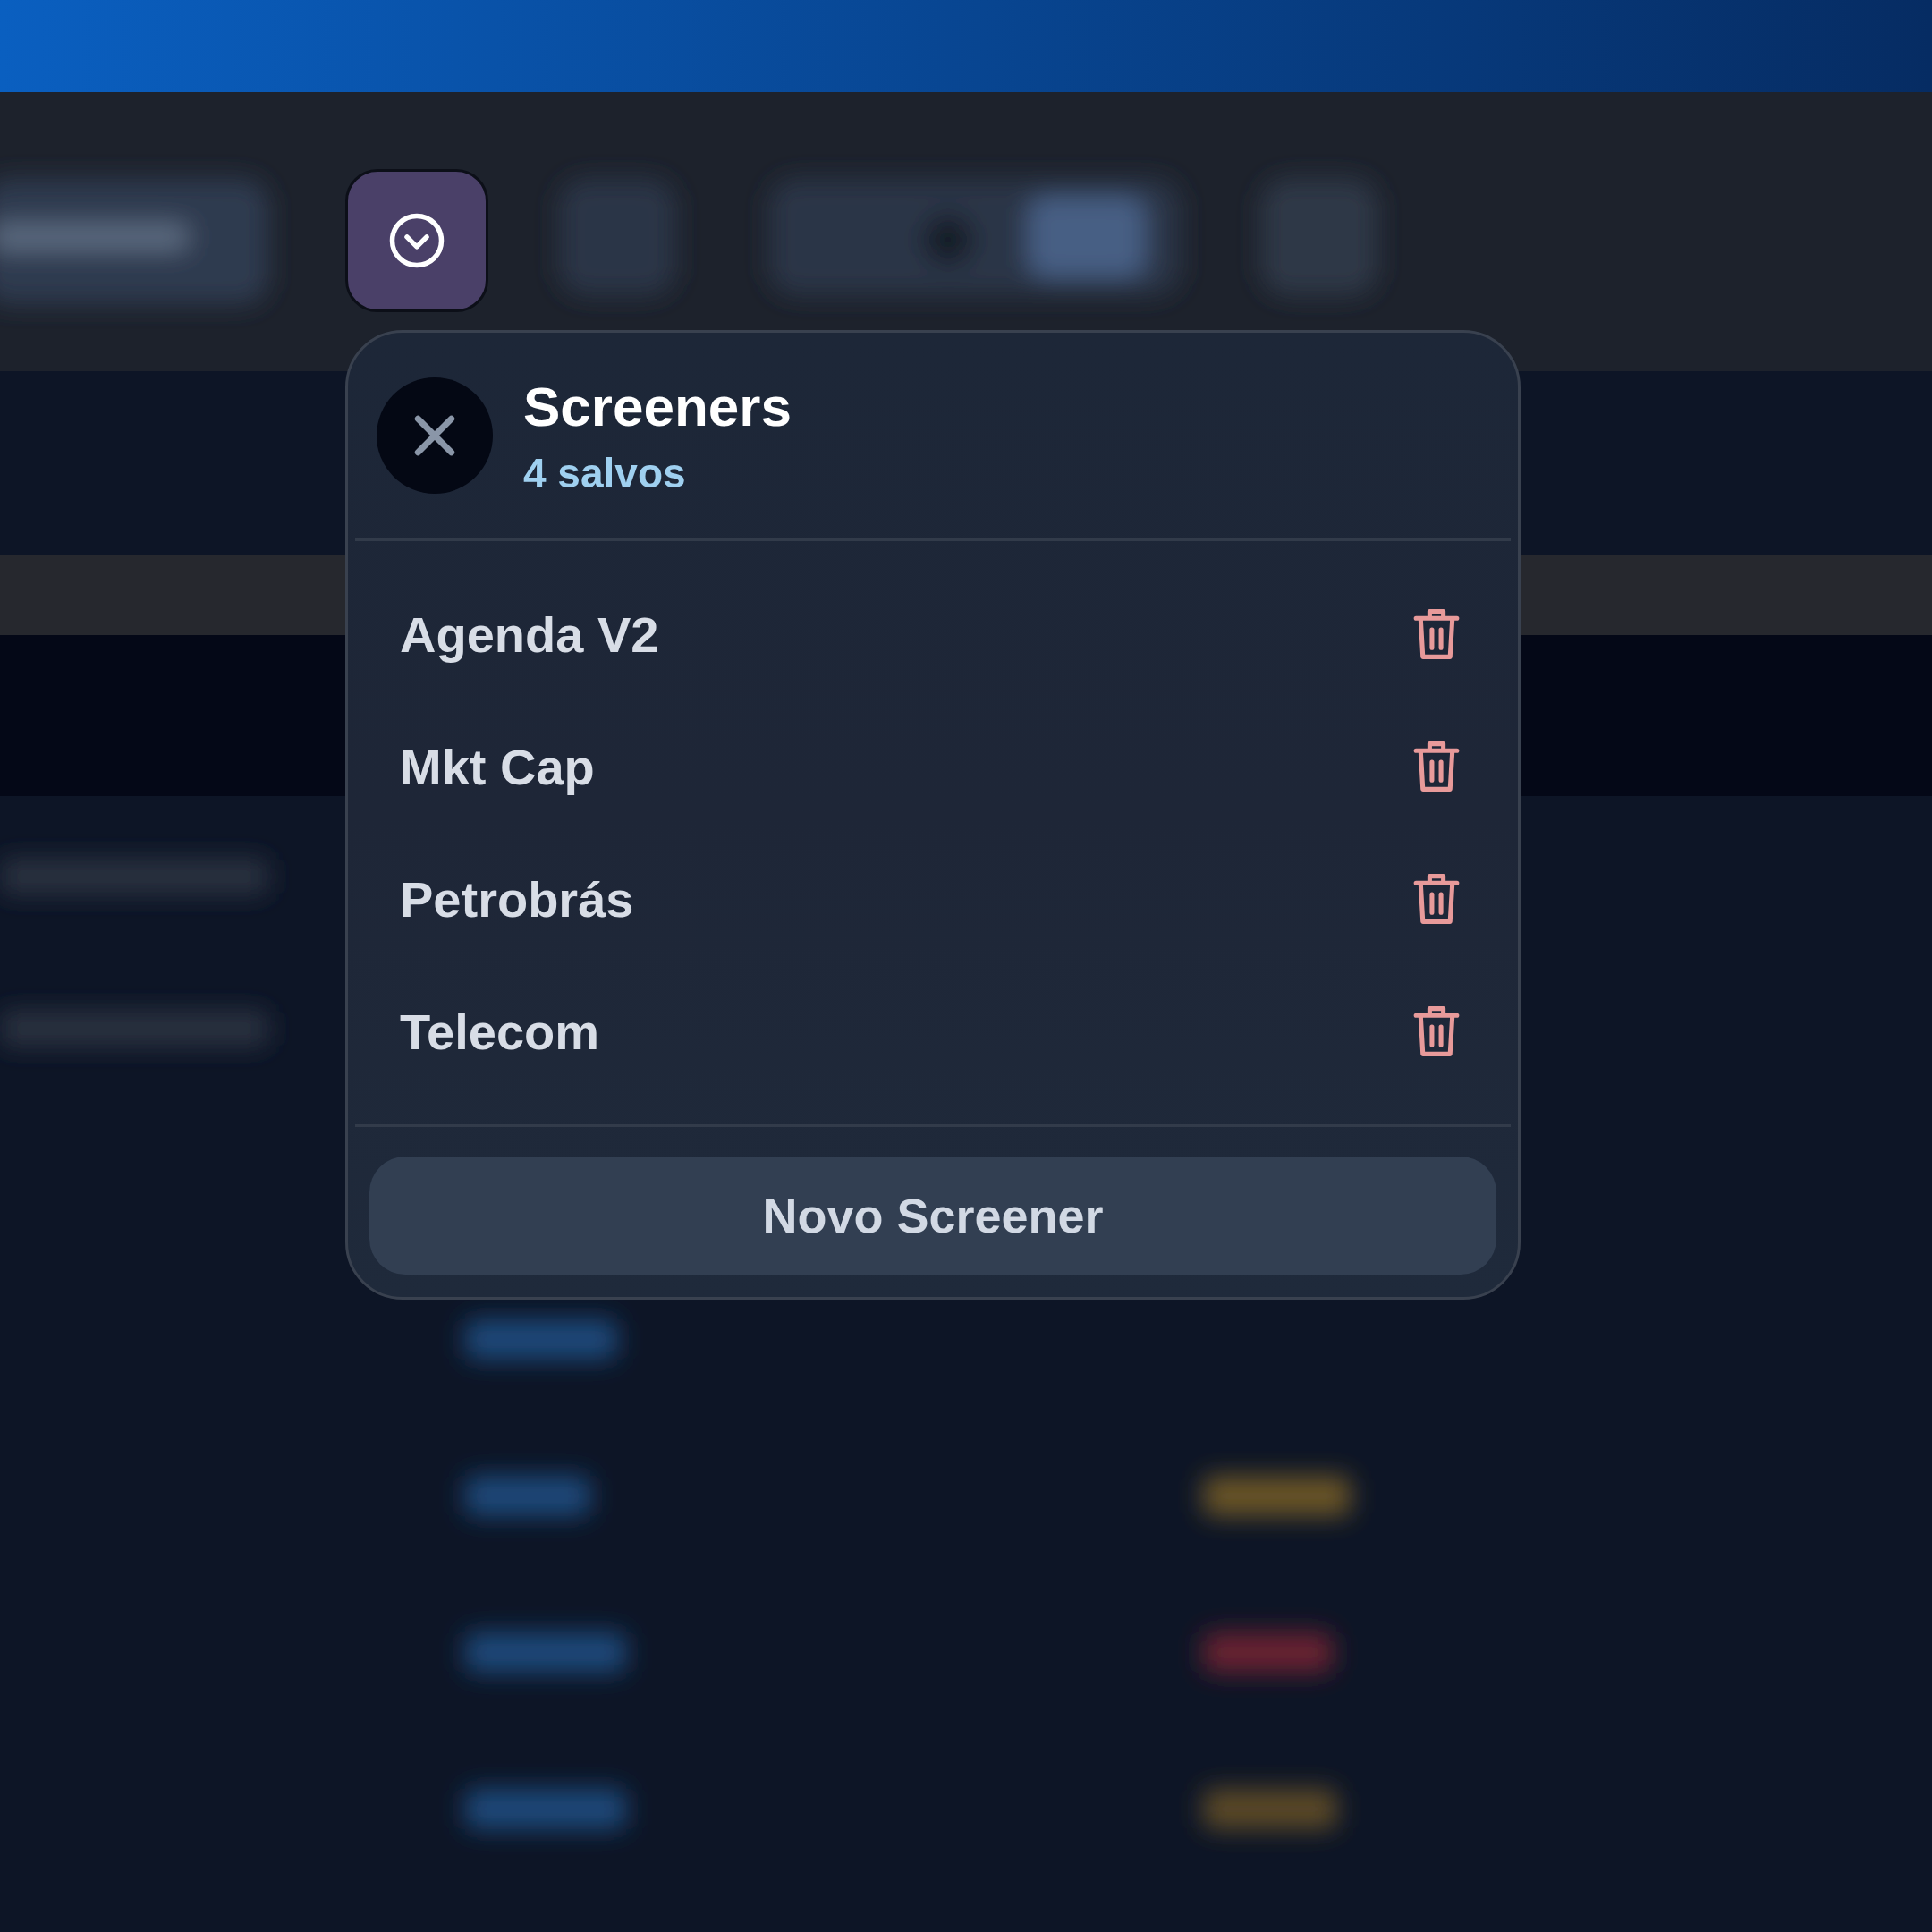 The image size is (1932, 1932). I want to click on screener-item: Telecom, so click(500, 1031).